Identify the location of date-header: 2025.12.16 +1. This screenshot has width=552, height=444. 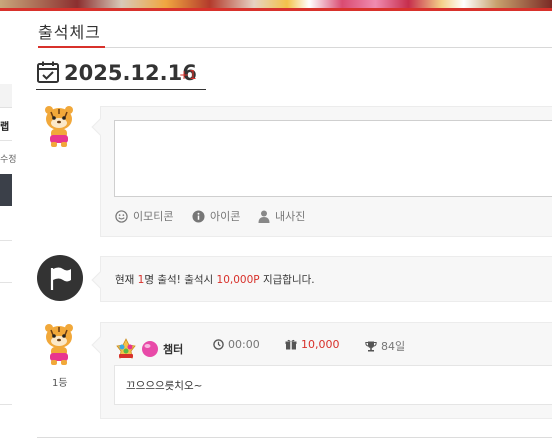
(121, 75).